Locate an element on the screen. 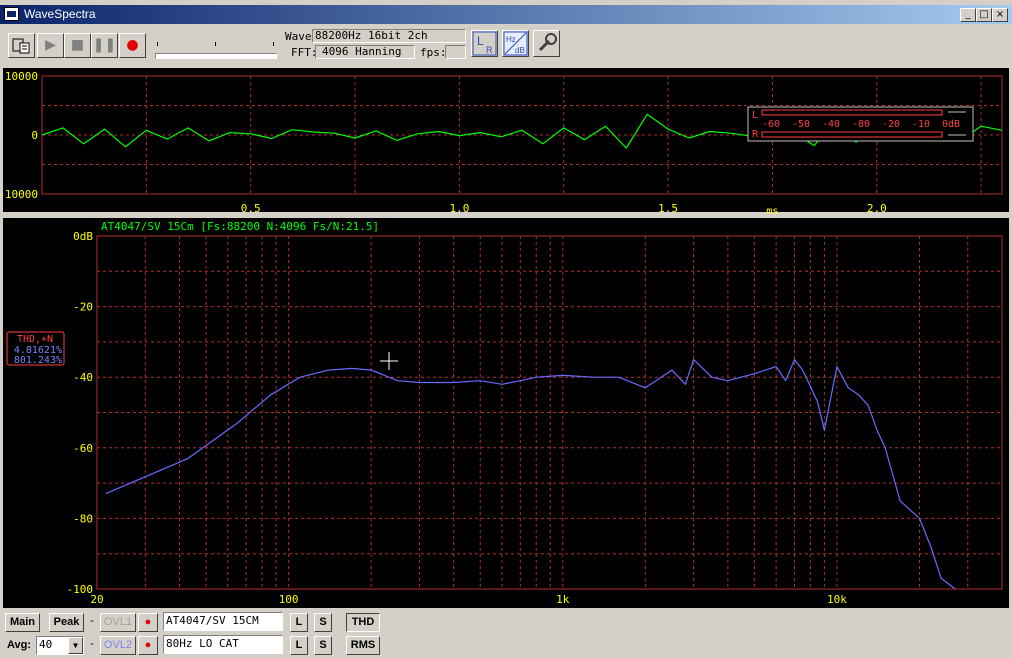 The width and height of the screenshot is (1012, 658). thd-button: THD is located at coordinates (363, 622).